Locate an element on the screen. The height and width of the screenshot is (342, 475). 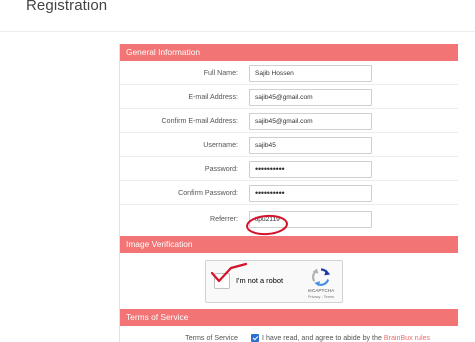
captcha-label: I'm not a robot is located at coordinates (260, 280).